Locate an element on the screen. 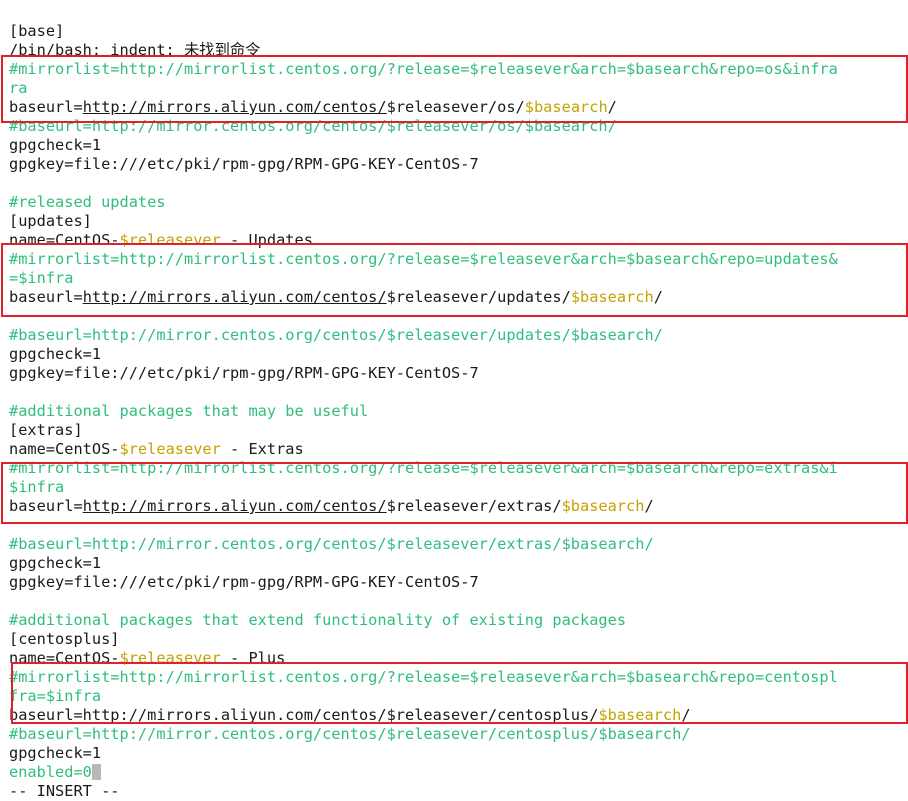  terminal-line: =$infra is located at coordinates (41, 278).